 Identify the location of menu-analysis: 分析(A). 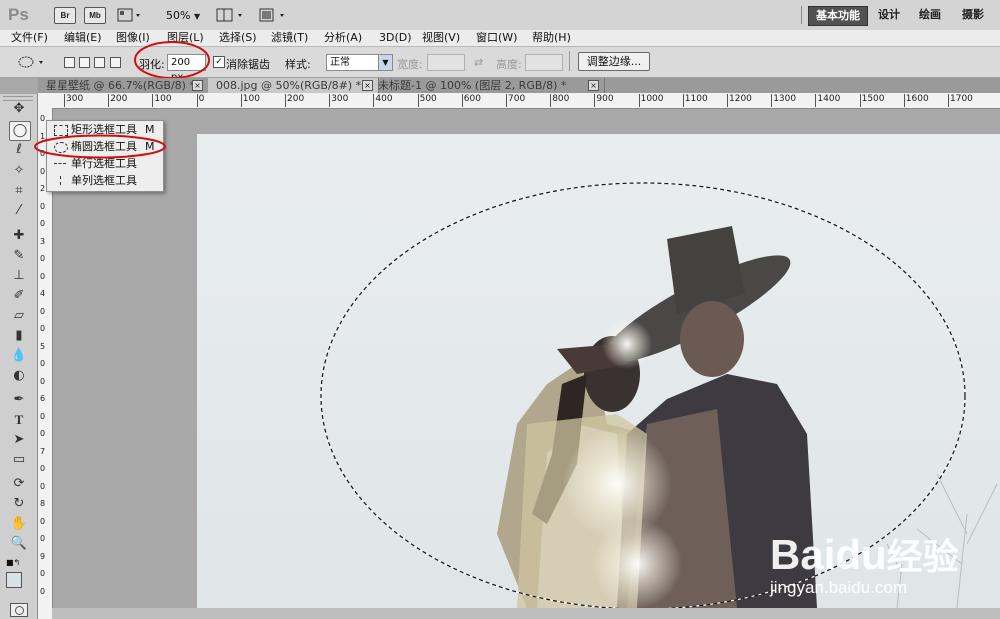
(343, 38).